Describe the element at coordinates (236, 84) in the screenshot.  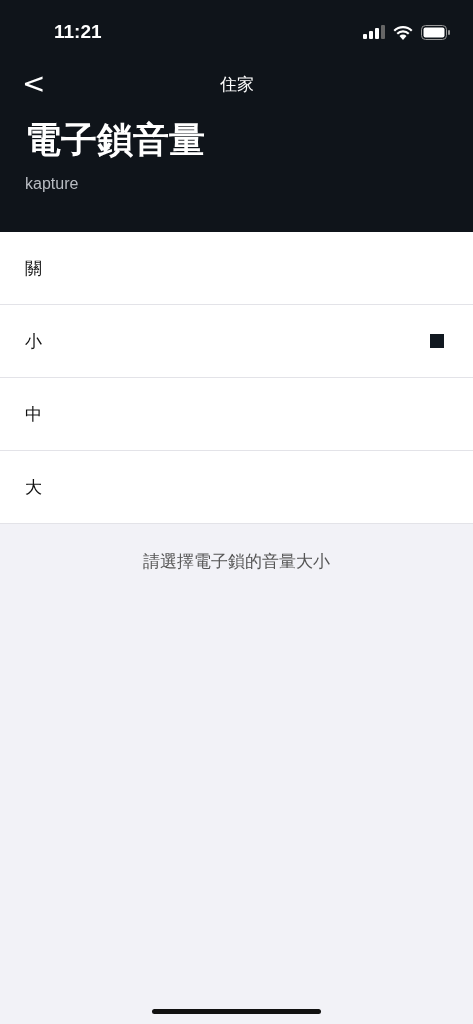
I see `nav-title: 住家` at that location.